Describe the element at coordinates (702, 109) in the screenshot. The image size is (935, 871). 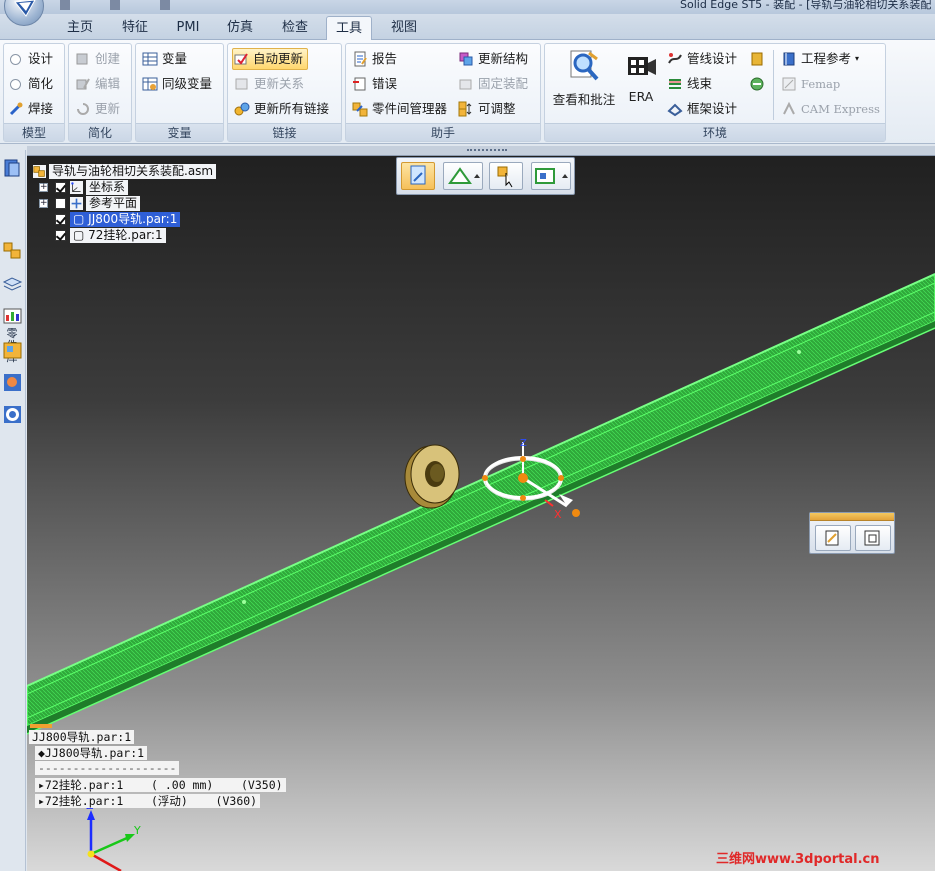
I see `frame-design-button: 框架设计` at that location.